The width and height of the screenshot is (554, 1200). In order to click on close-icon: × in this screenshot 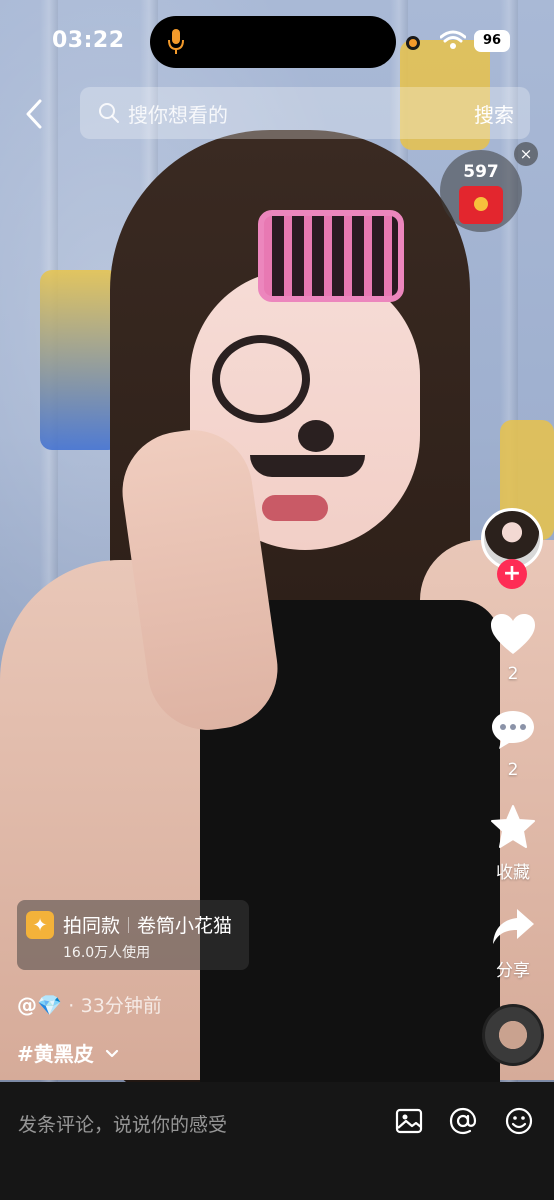, I will do `click(526, 154)`.